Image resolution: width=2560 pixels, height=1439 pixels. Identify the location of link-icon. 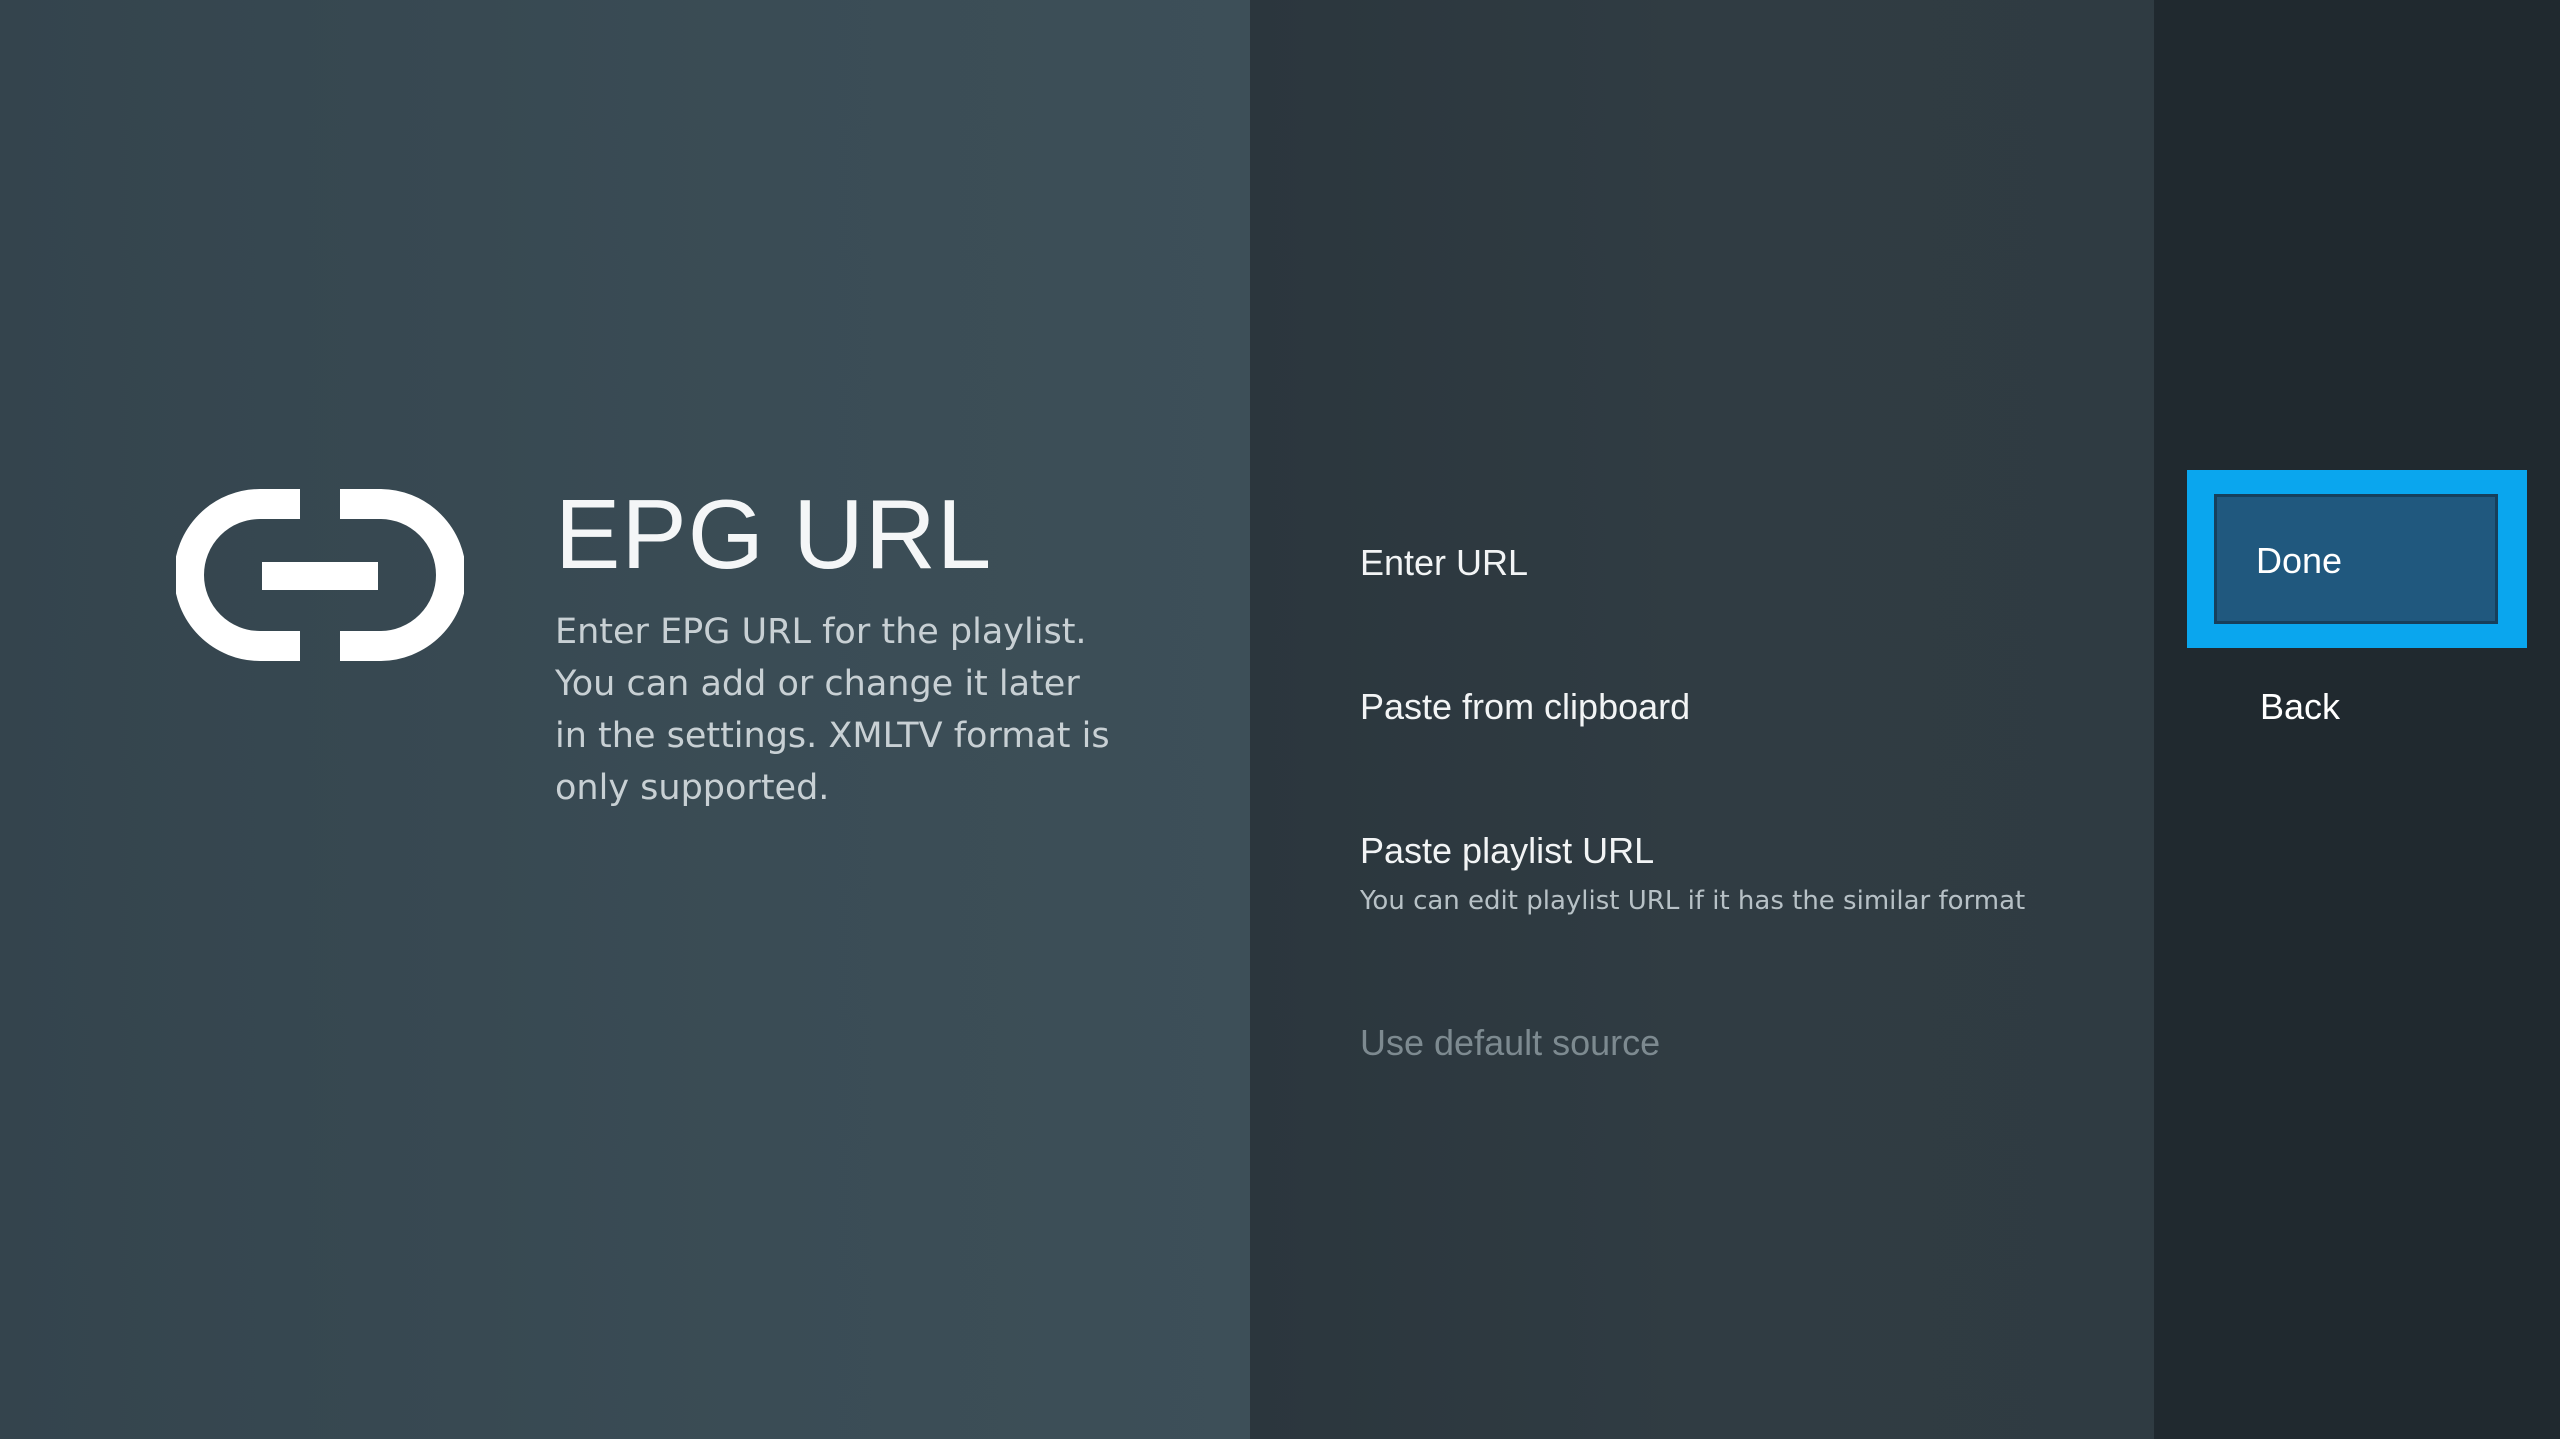
(320, 575).